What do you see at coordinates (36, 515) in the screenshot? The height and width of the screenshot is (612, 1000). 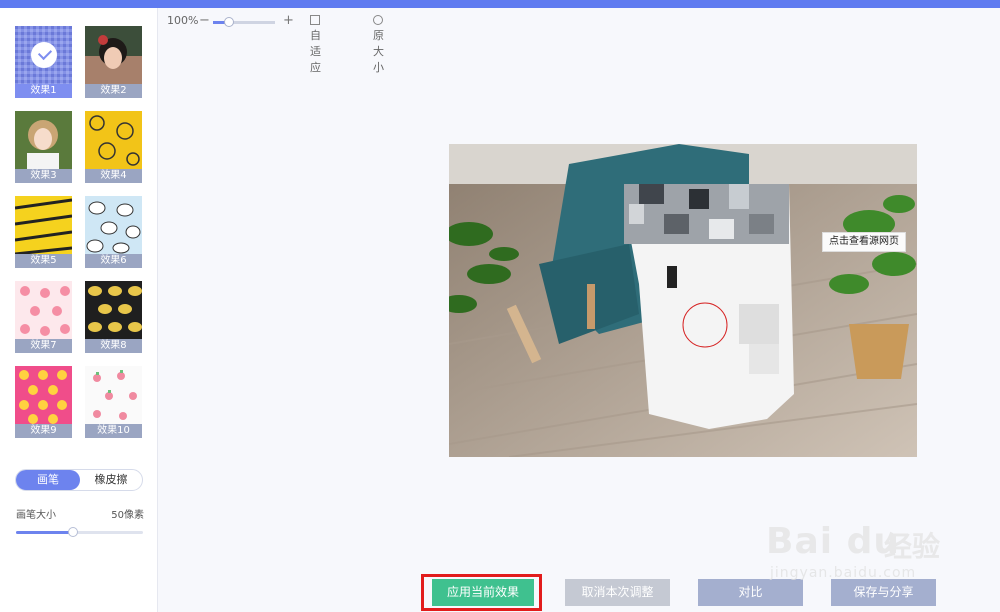 I see `brush-size-label: 画笔大小` at bounding box center [36, 515].